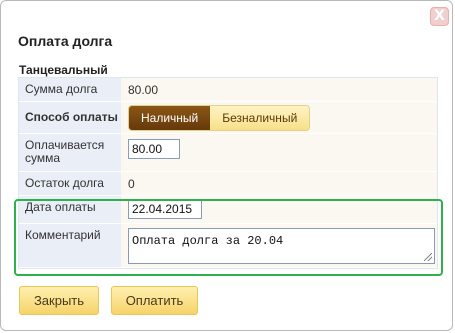 The width and height of the screenshot is (455, 333). I want to click on debt-remaining-label: Остаток долга, so click(70, 183).